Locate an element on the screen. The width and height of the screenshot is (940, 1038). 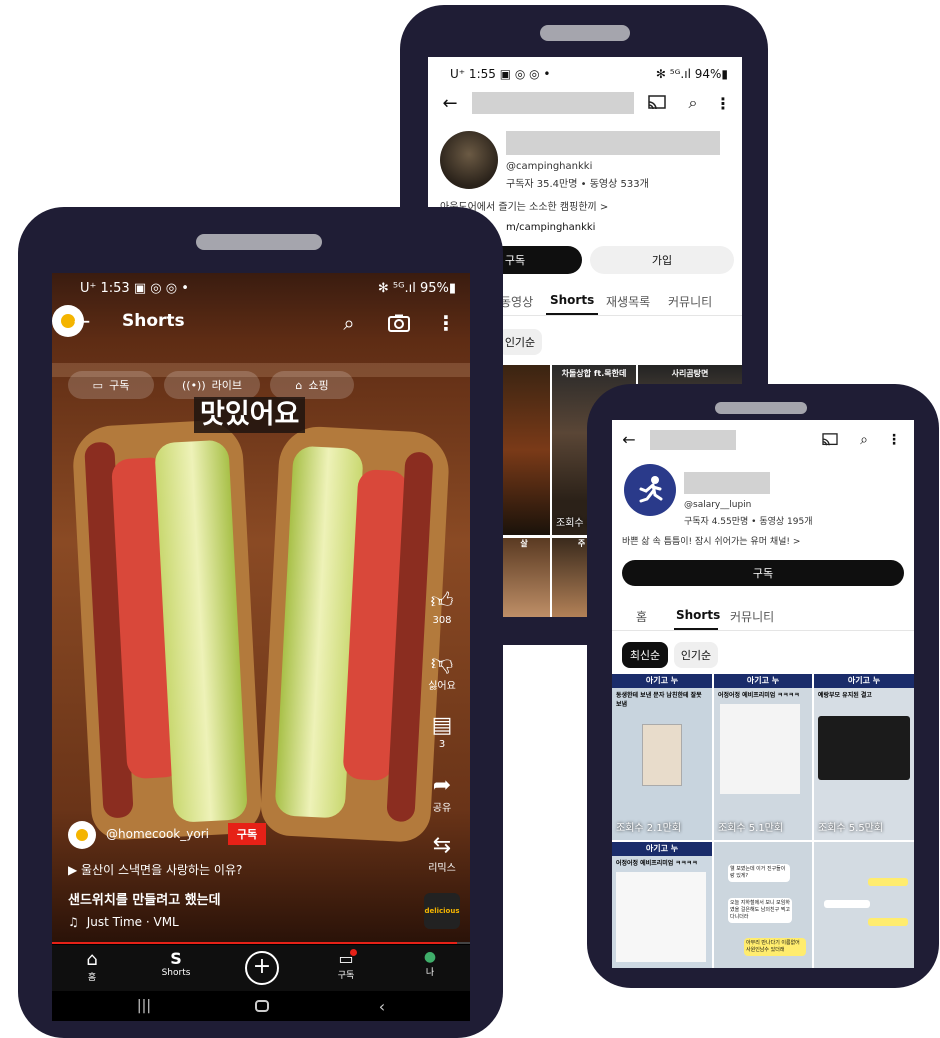
nav-create: + is located at coordinates (262, 968).